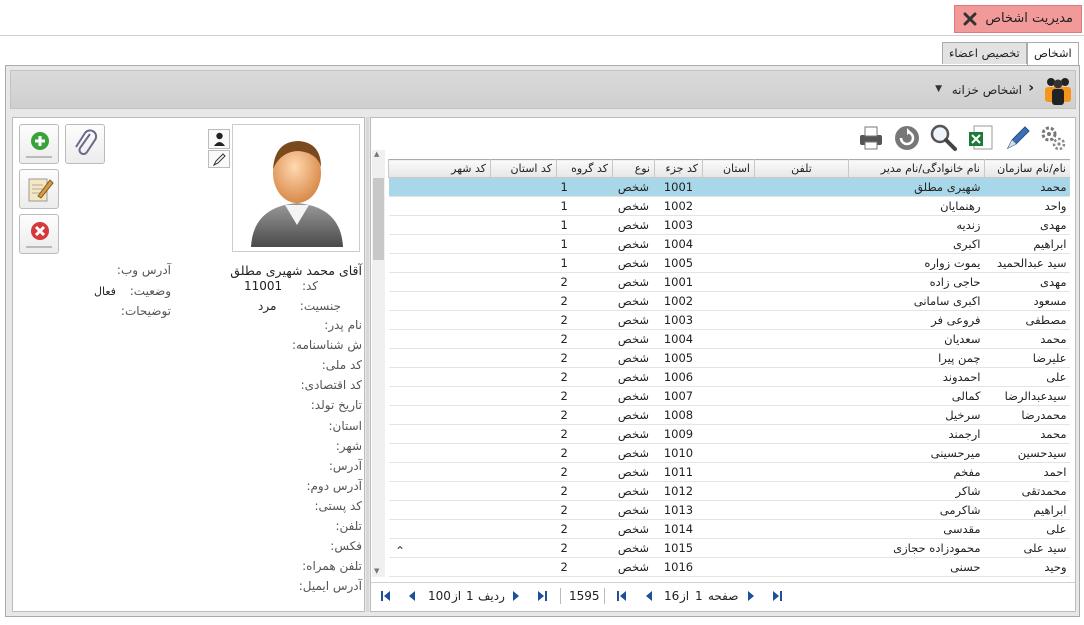 The image size is (1084, 625). Describe the element at coordinates (338, 505) in the screenshot. I see `person-field-label: کد پستی:` at that location.